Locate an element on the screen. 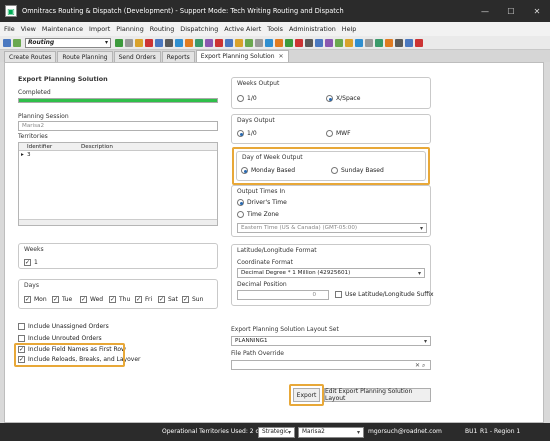 The width and height of the screenshot is (550, 441). menu-import: Import is located at coordinates (99, 29).